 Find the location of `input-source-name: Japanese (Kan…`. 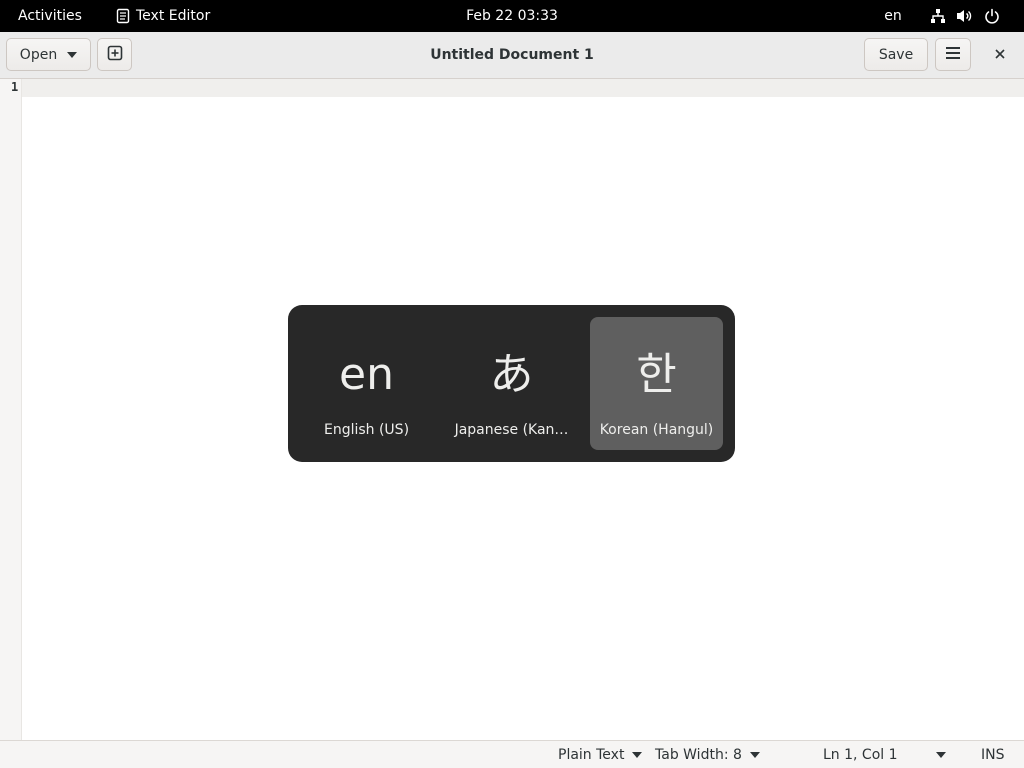

input-source-name: Japanese (Kan… is located at coordinates (511, 430).